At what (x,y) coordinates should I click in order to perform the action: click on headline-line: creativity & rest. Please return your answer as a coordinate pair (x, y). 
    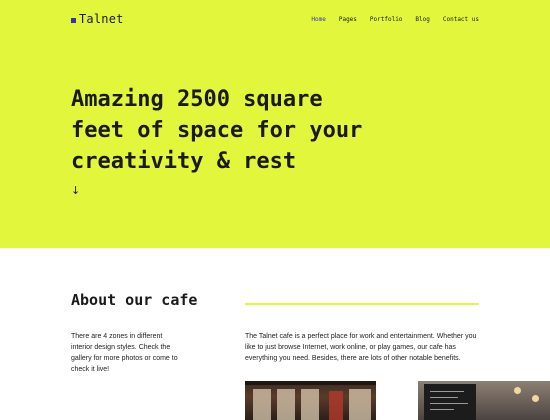
    Looking at the image, I should click on (184, 161).